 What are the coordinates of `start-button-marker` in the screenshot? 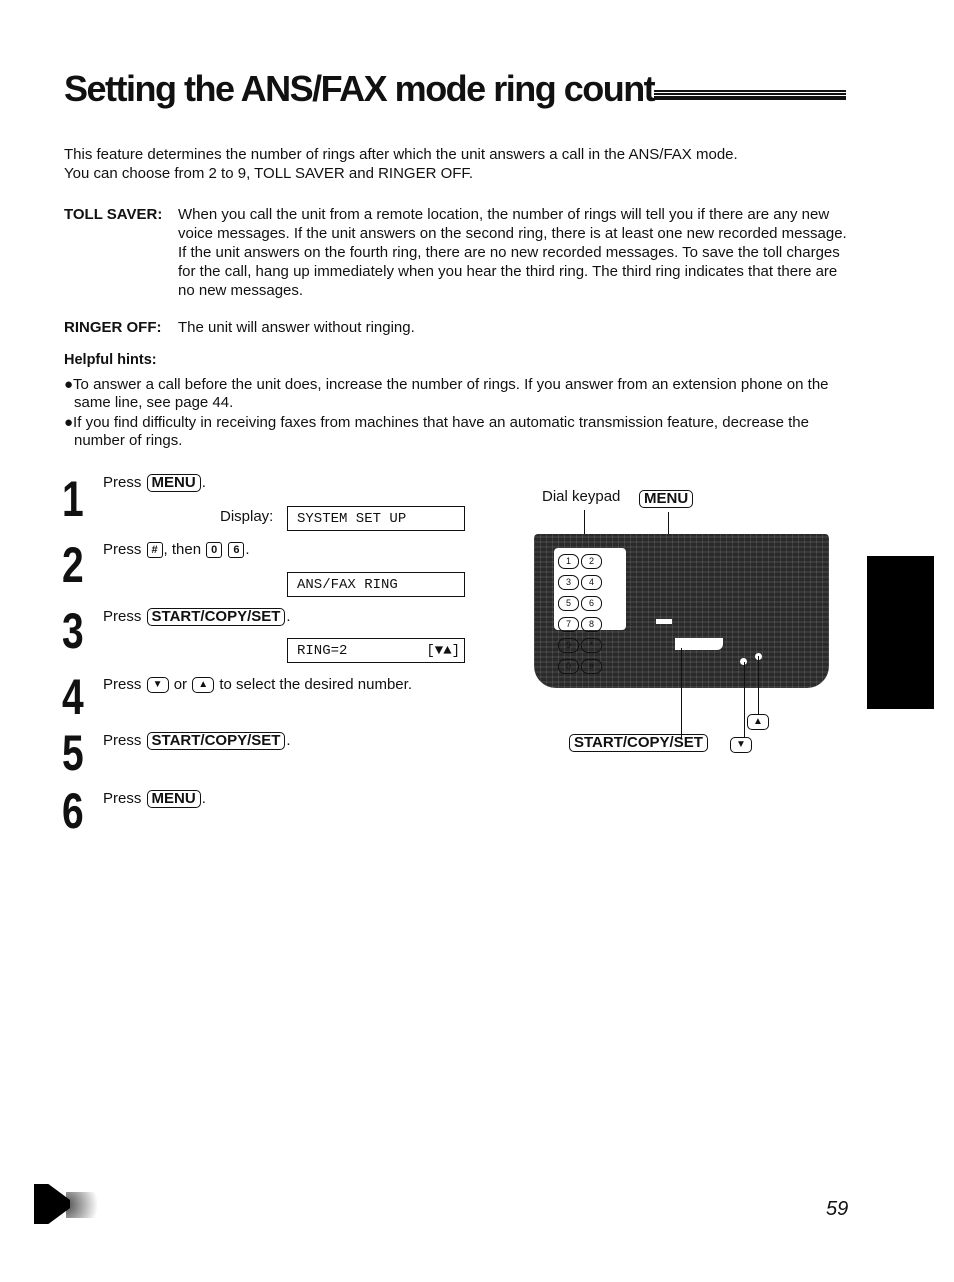 It's located at (699, 644).